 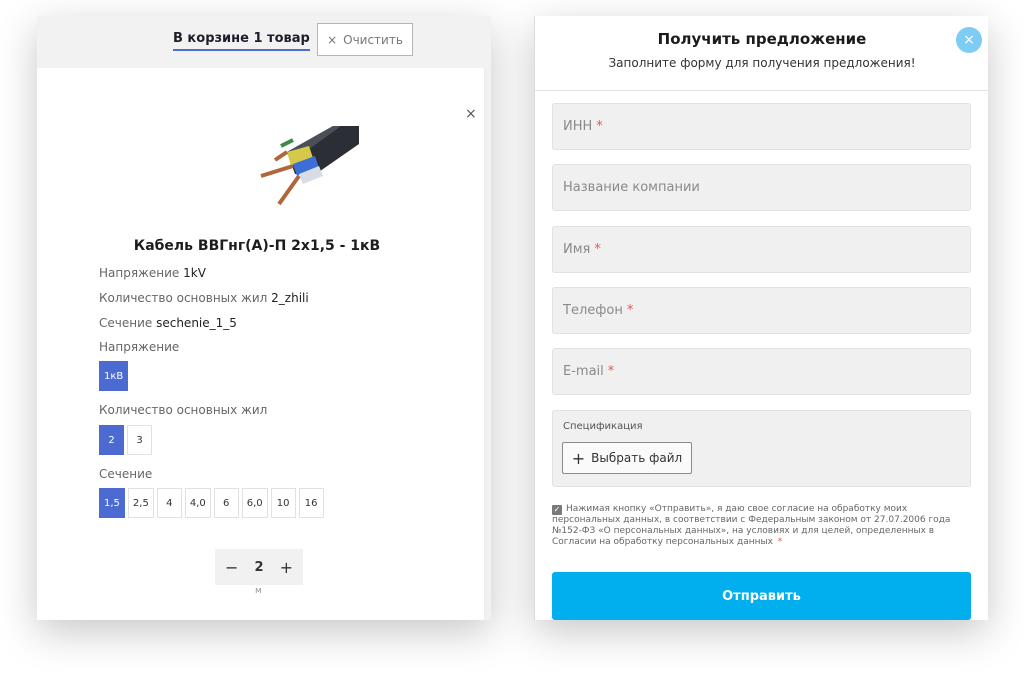 I want to click on prop-value: sechenie_1_5, so click(x=196, y=323).